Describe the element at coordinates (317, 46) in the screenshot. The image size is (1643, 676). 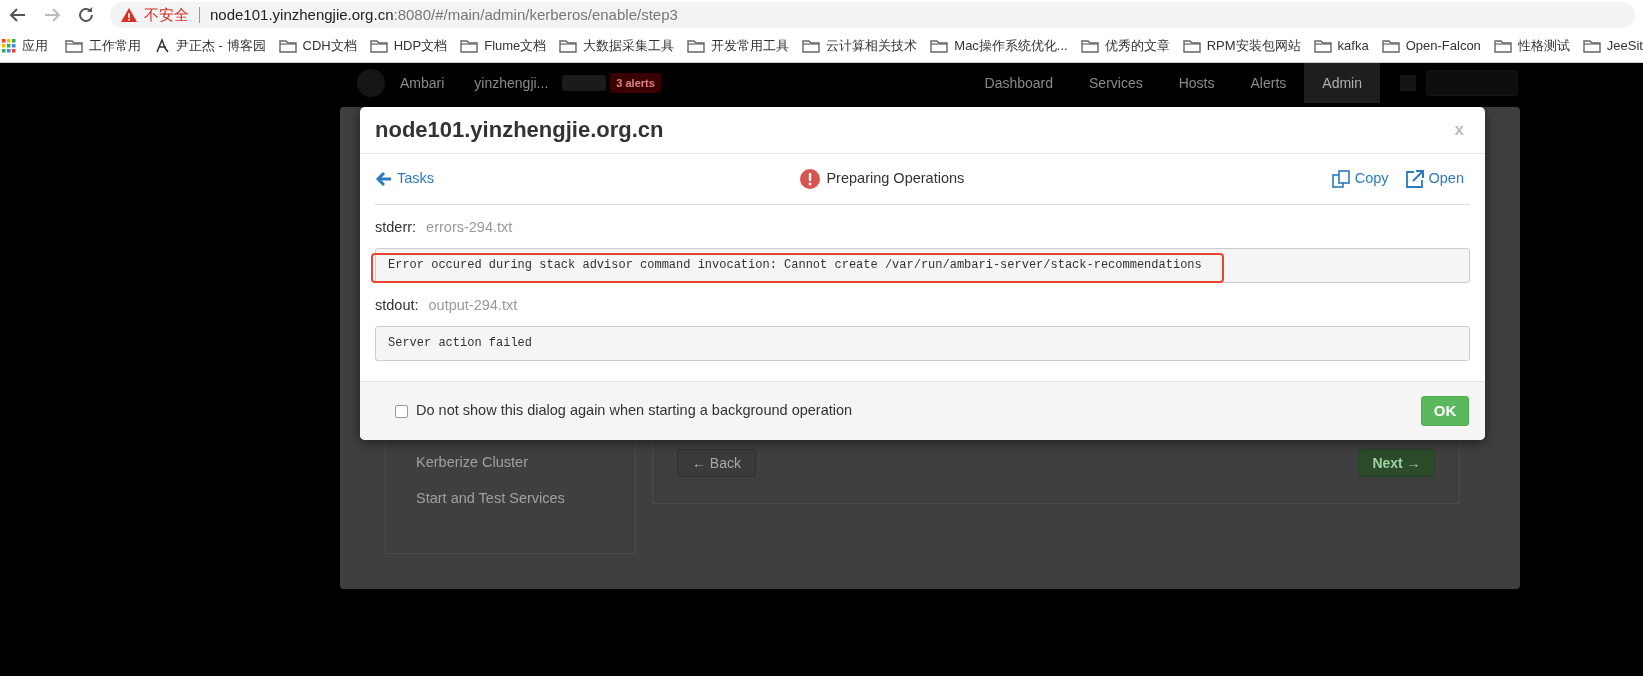
I see `bookmark: CDH文档` at that location.